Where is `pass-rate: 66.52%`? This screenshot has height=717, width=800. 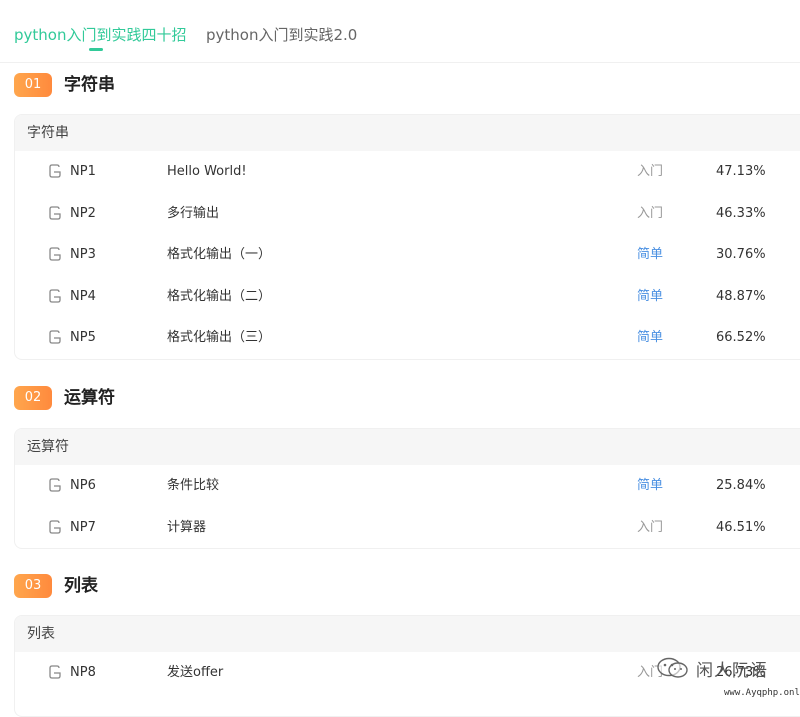 pass-rate: 66.52% is located at coordinates (741, 337).